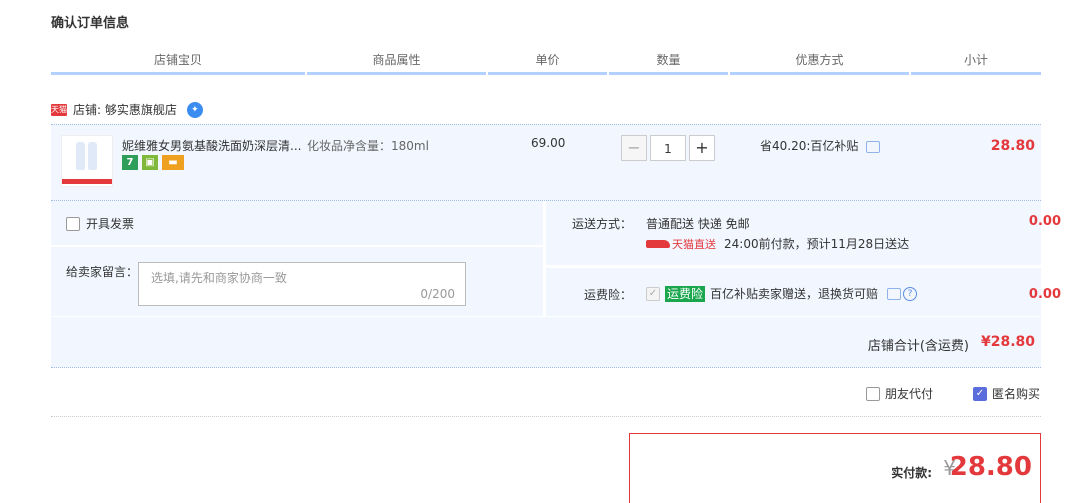  I want to click on invoice-option: 开具发票, so click(100, 223).